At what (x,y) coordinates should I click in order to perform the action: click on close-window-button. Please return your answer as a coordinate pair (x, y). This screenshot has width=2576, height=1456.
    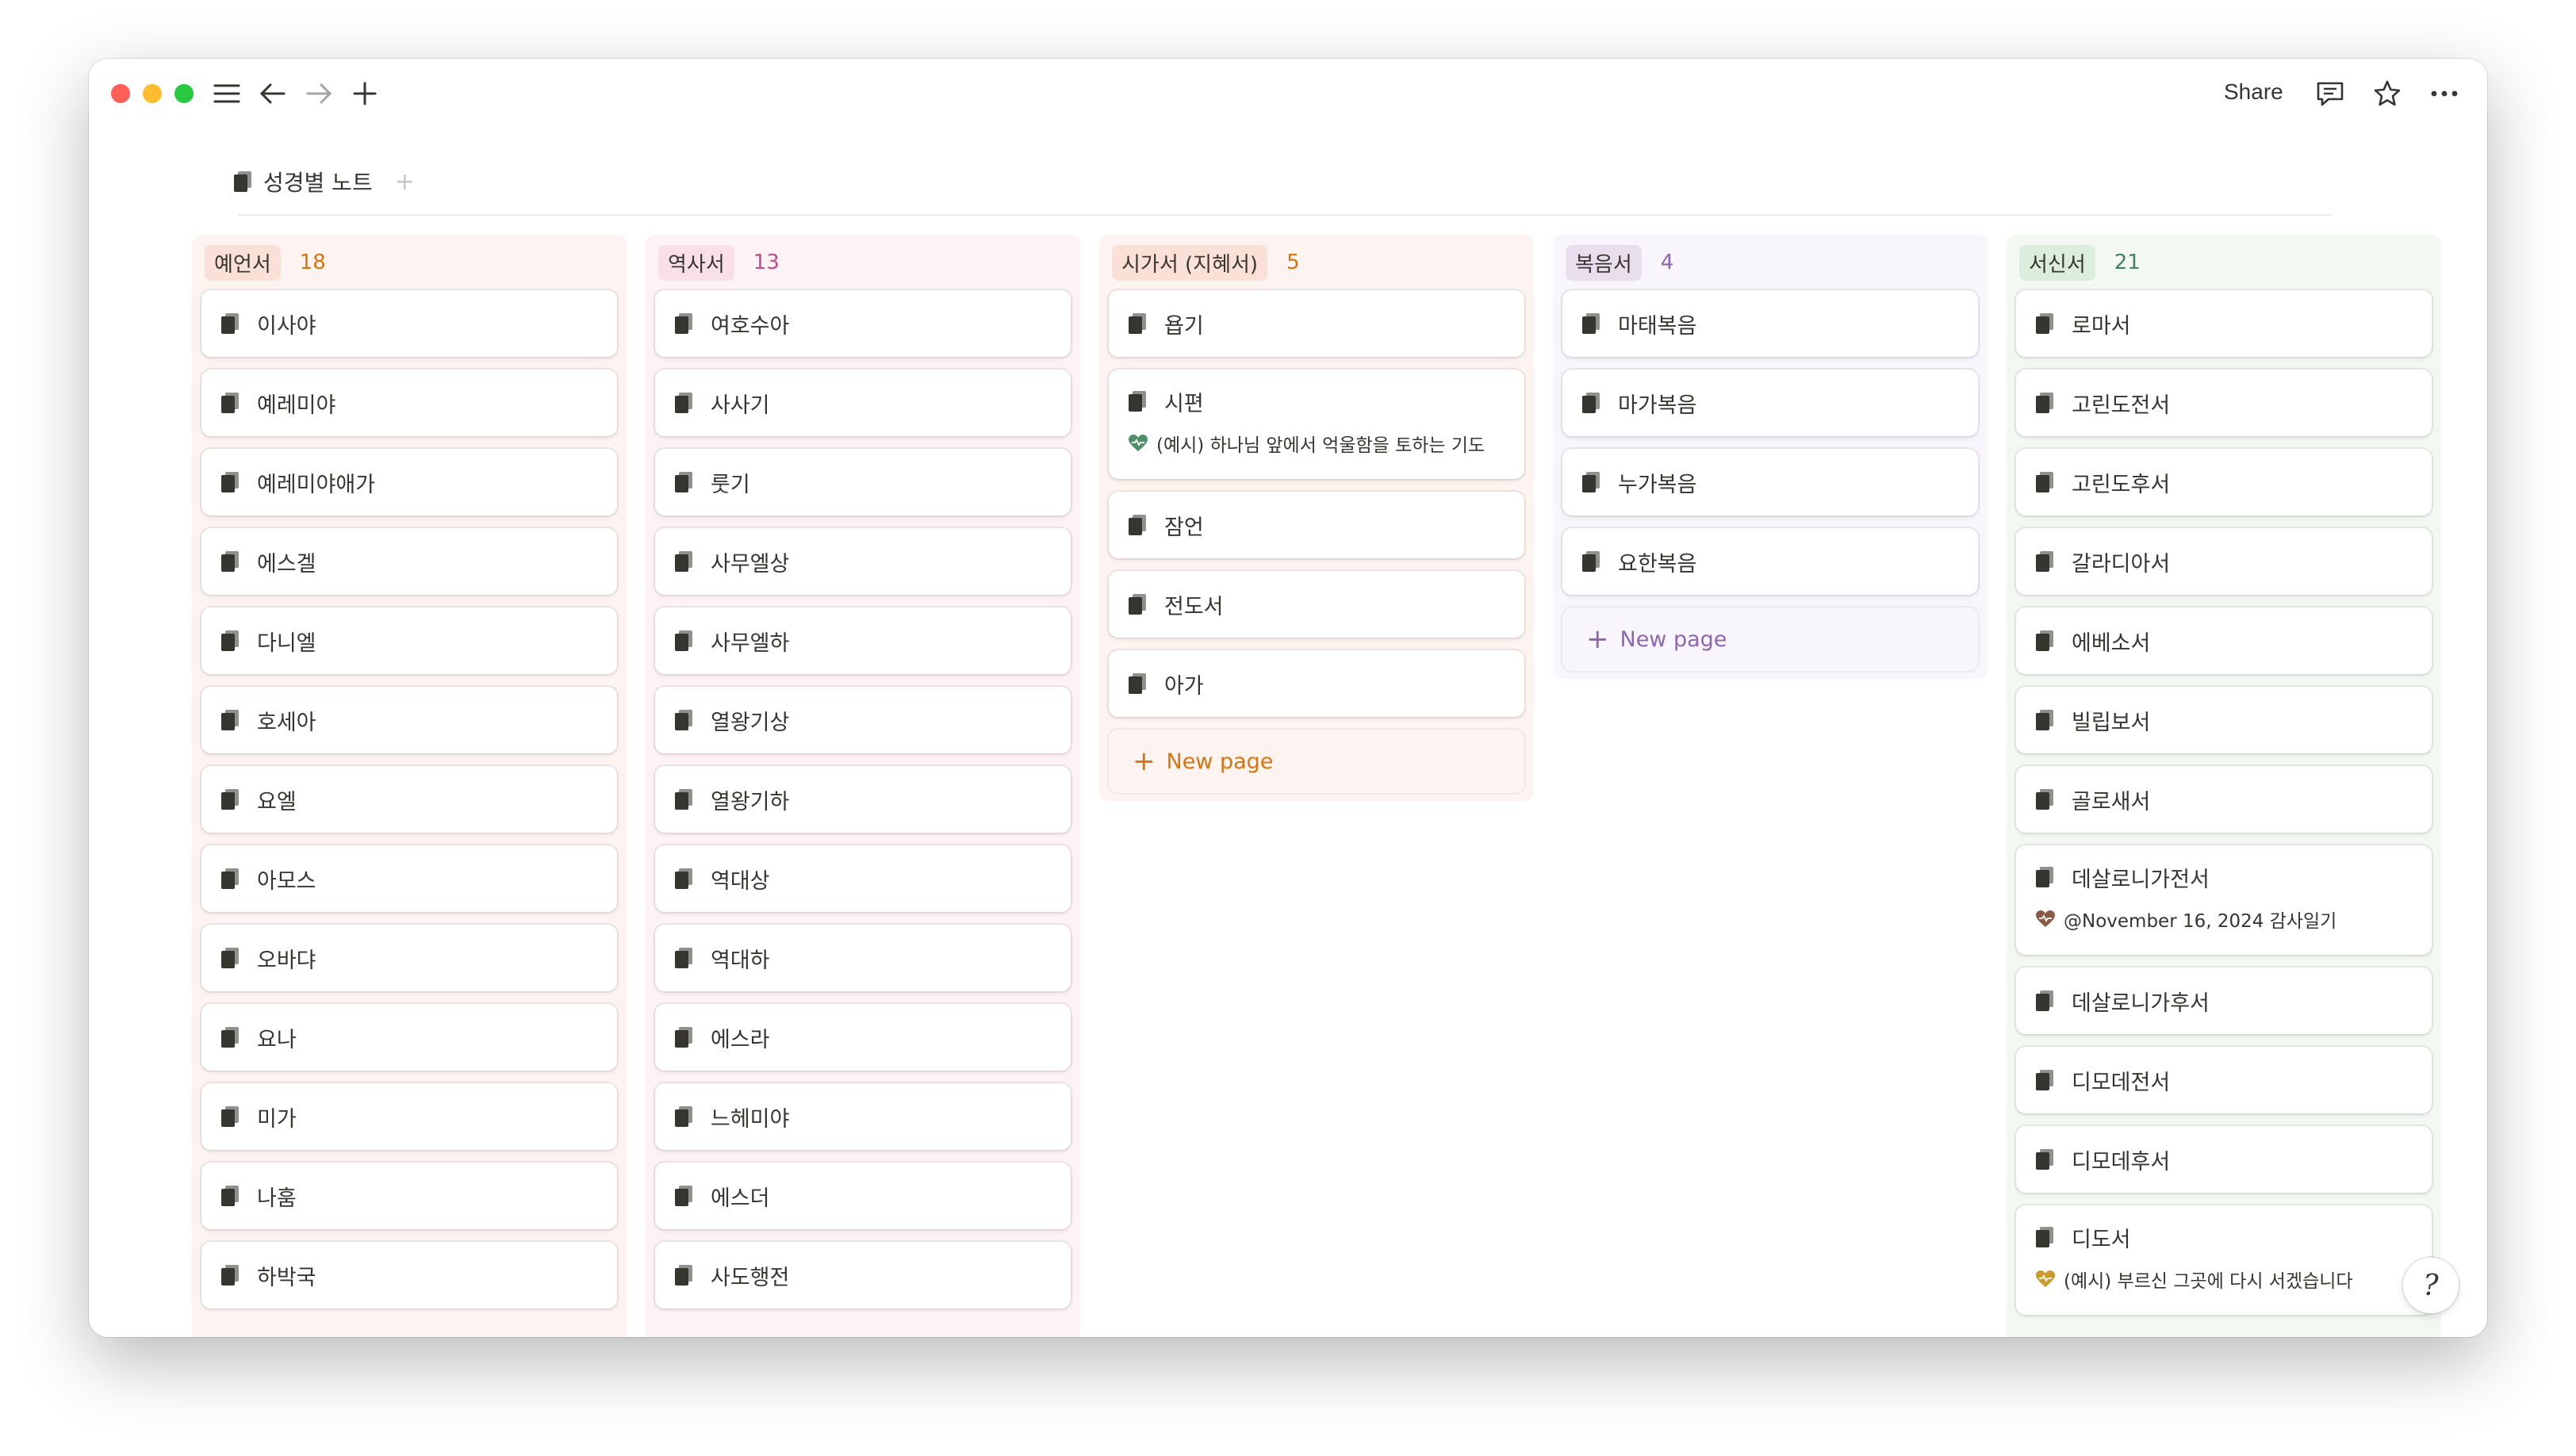
    Looking at the image, I should click on (121, 93).